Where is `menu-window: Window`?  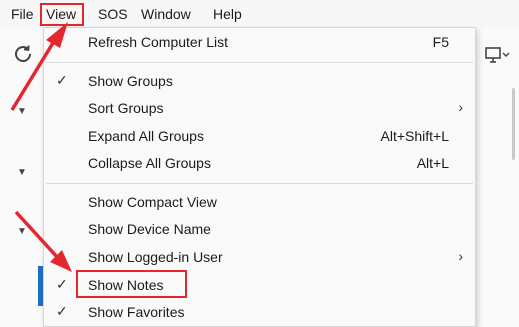
menu-window: Window is located at coordinates (166, 14).